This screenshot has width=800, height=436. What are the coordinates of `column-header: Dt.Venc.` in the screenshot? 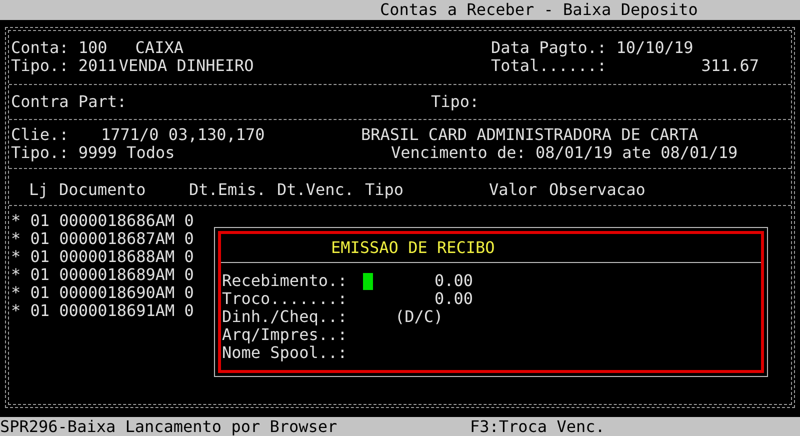 It's located at (315, 189).